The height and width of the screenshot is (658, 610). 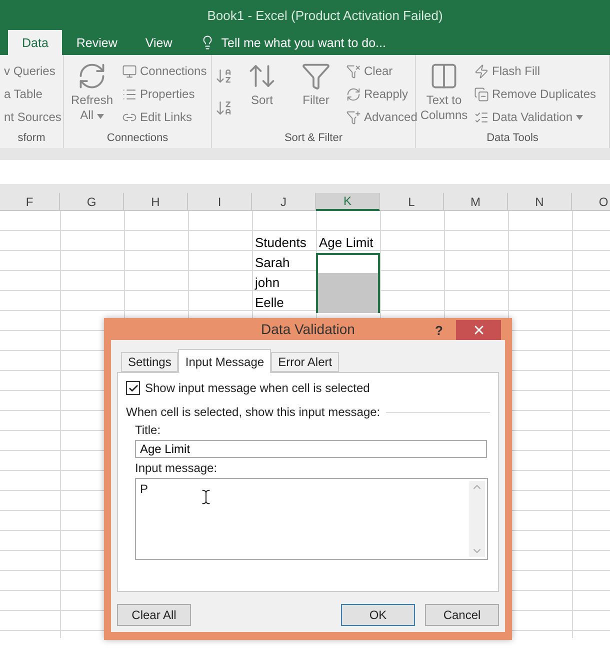 What do you see at coordinates (281, 243) in the screenshot?
I see `table-cell-text: Students` at bounding box center [281, 243].